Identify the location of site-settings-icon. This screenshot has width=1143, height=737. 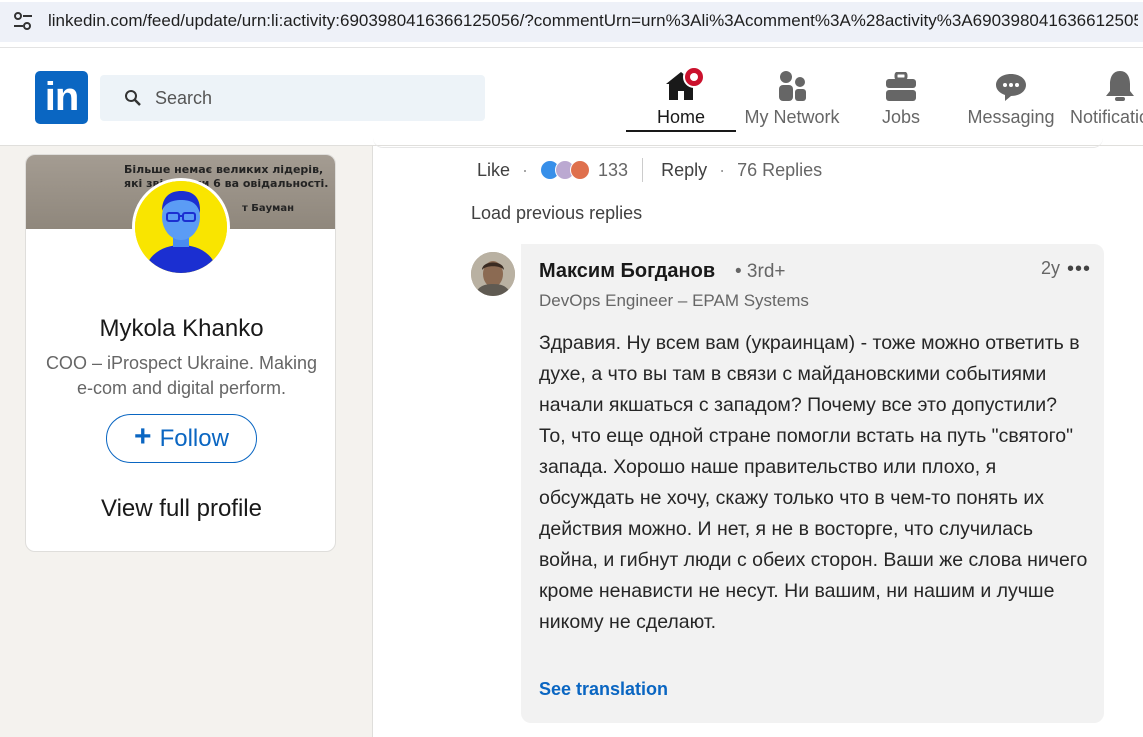
(23, 21).